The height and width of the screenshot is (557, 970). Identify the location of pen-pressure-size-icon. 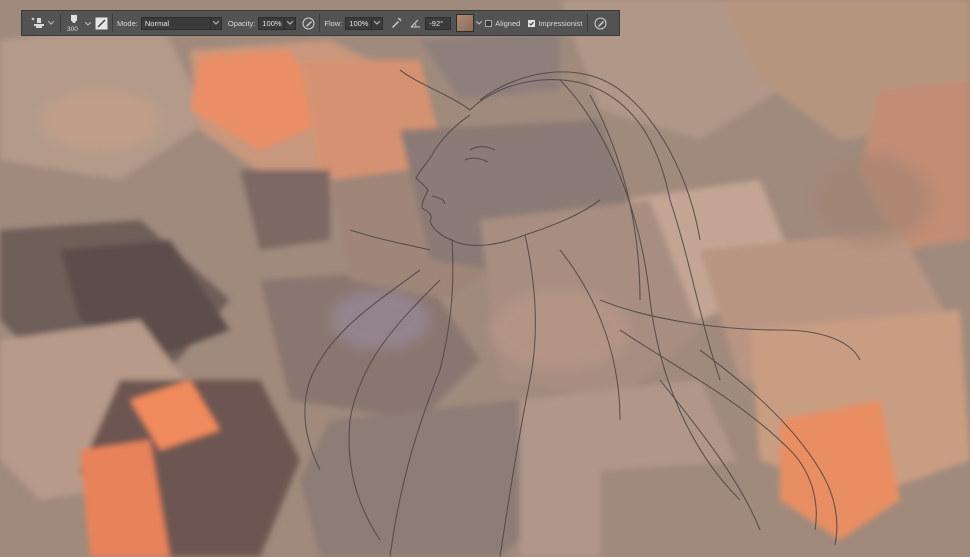
(600, 23).